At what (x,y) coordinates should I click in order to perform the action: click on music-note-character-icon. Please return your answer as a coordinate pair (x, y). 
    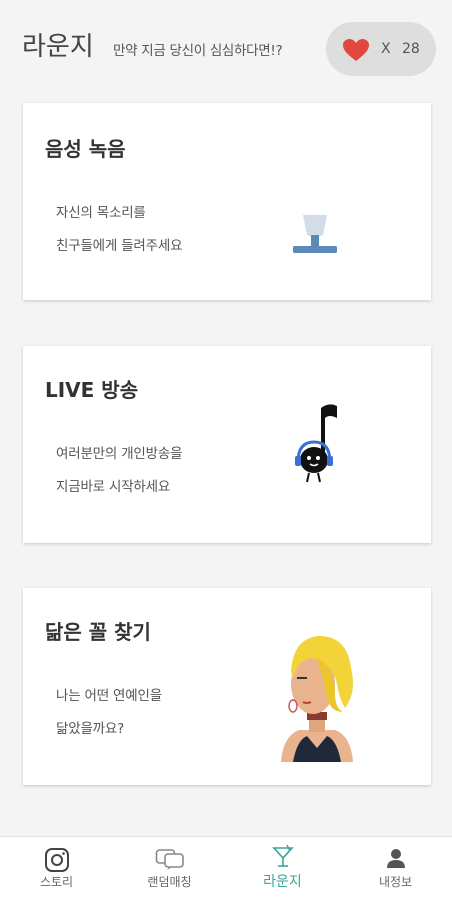
    Looking at the image, I should click on (316, 443).